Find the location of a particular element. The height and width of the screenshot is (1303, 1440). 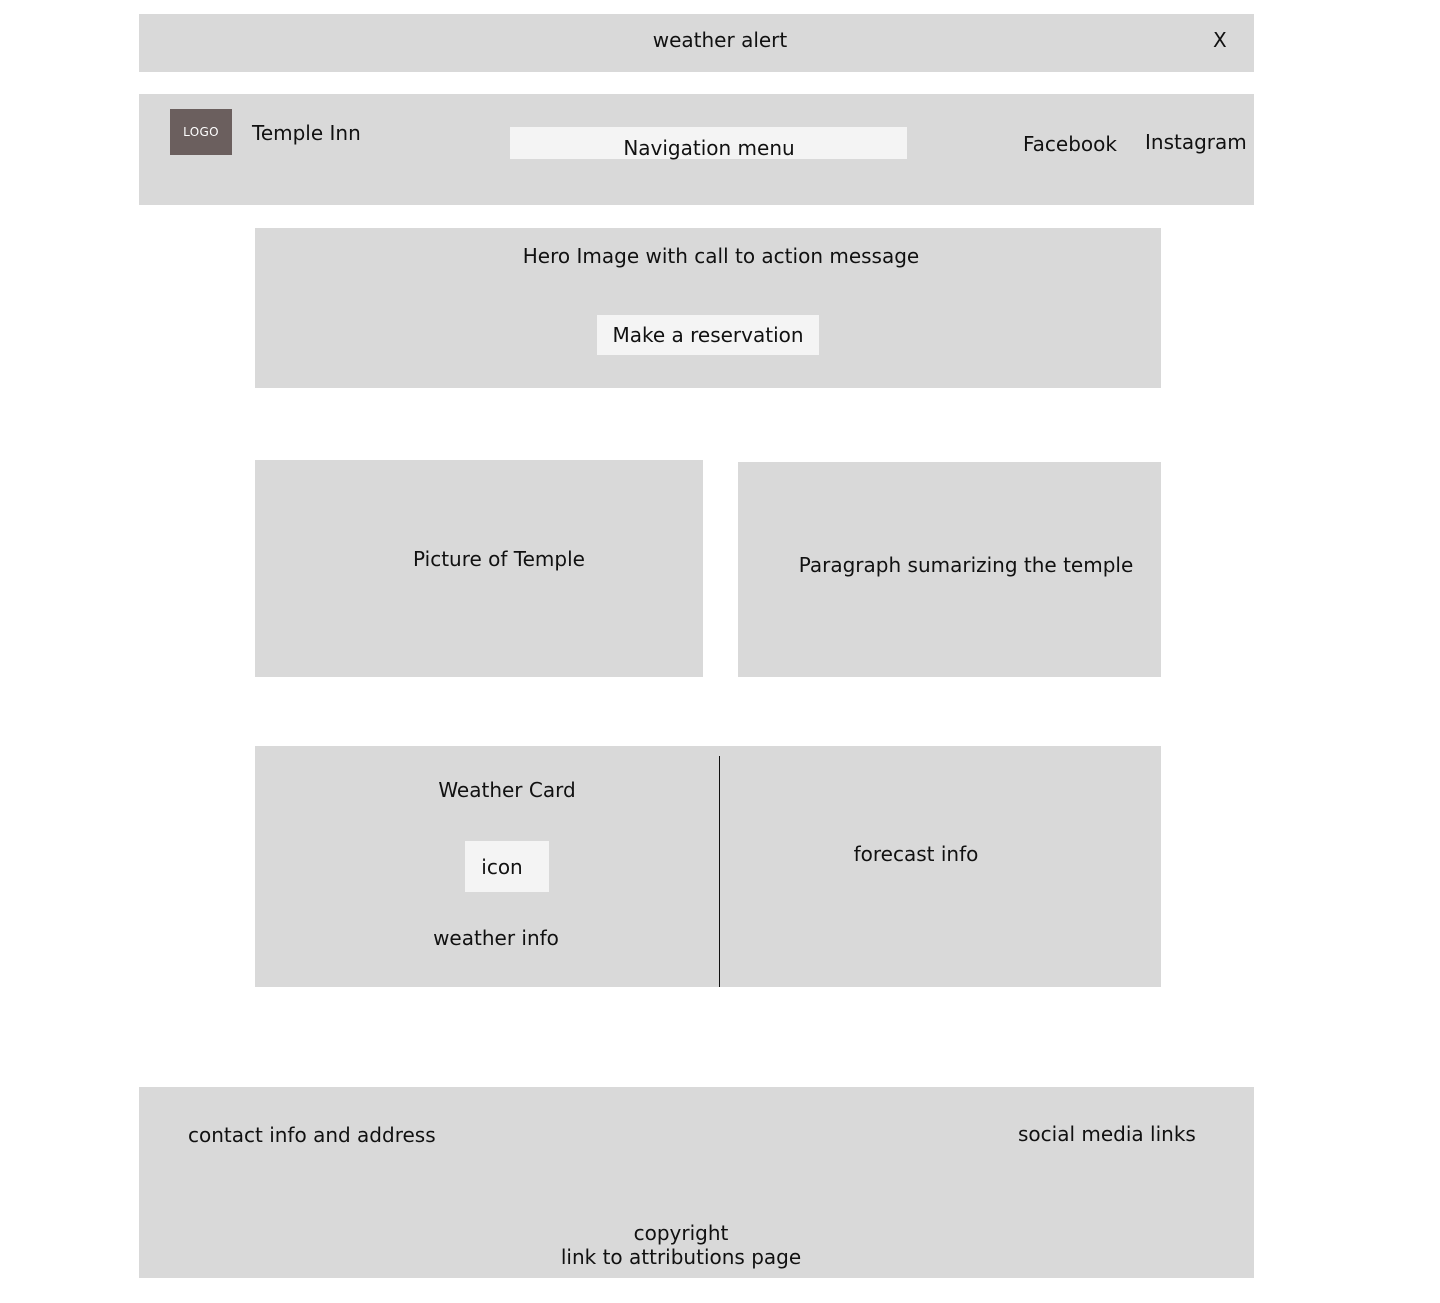

temple-summary-text: Paragraph sumarizing the temple is located at coordinates (966, 565).